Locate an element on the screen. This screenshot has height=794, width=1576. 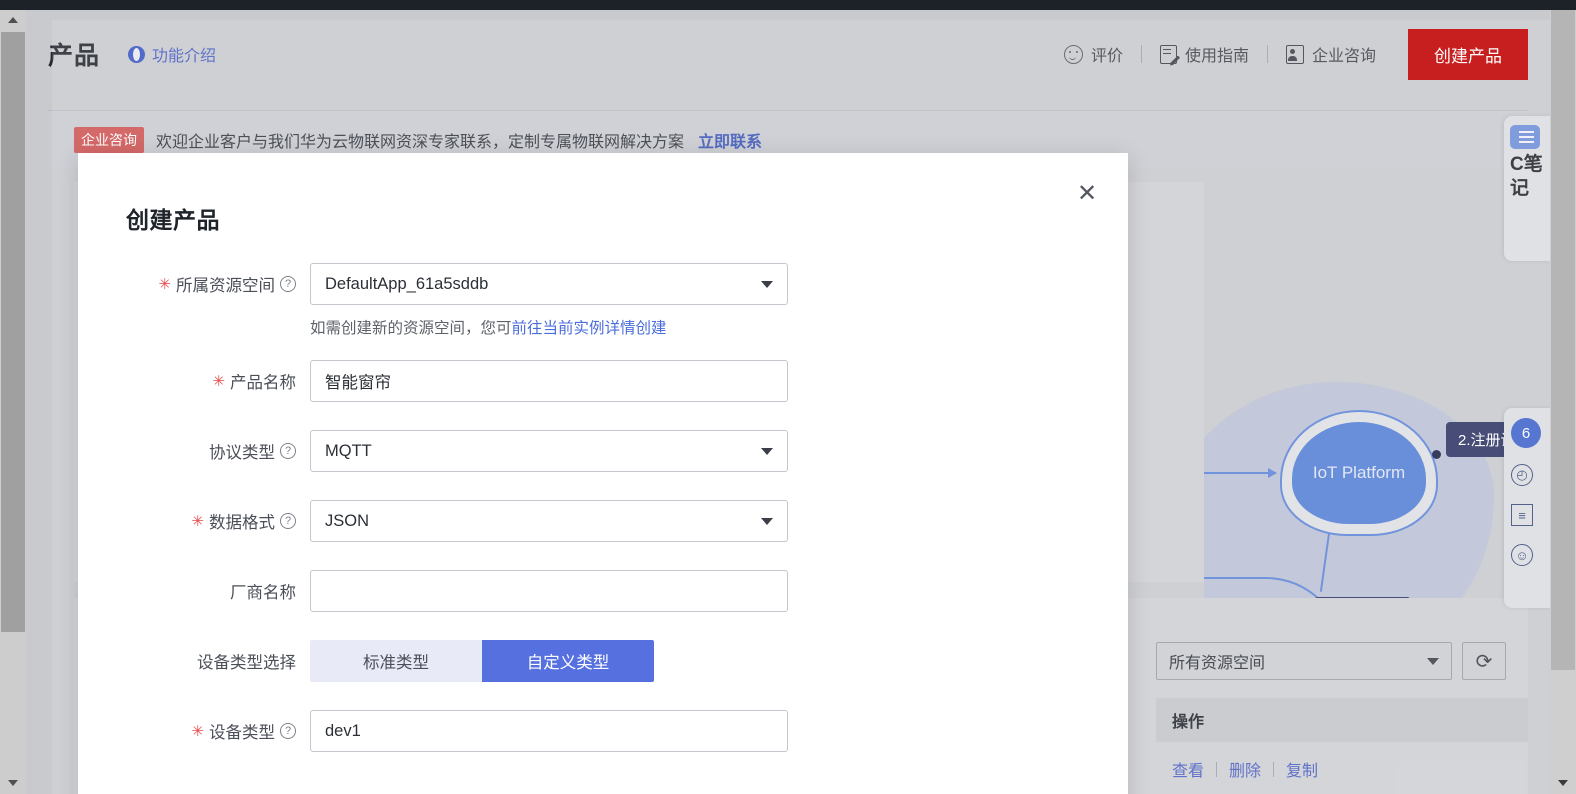
close-icon: ✕ is located at coordinates (1087, 194).